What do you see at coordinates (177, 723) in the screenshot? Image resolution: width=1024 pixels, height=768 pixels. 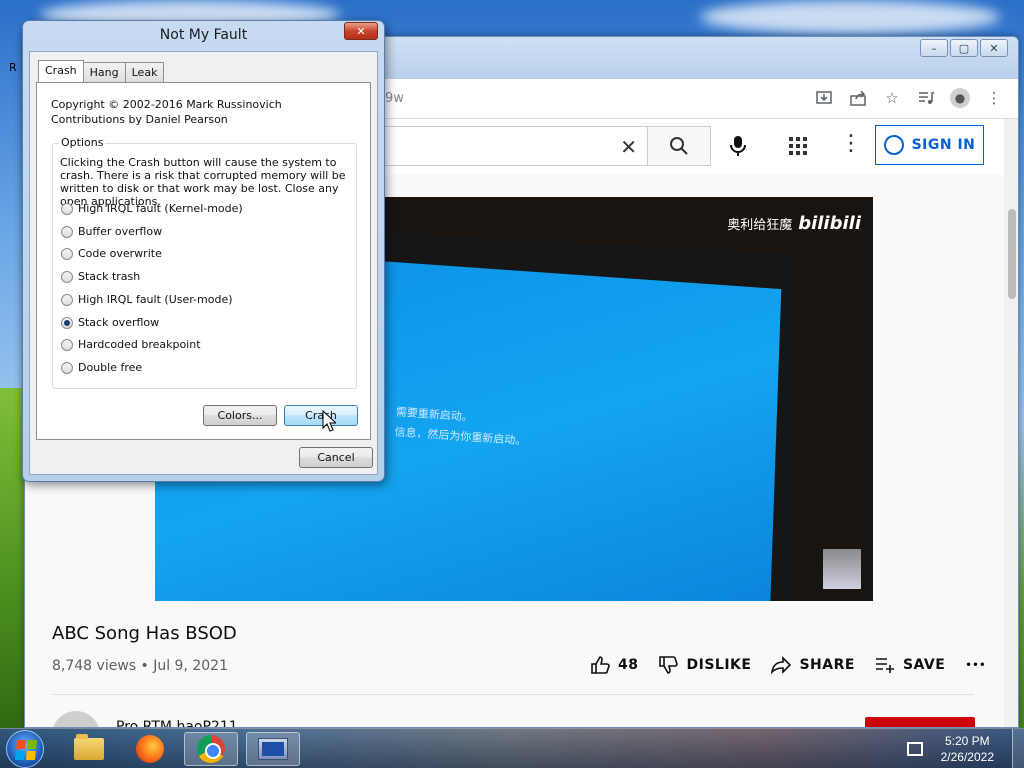 I see `channel-name: Pro RTM haoP211` at bounding box center [177, 723].